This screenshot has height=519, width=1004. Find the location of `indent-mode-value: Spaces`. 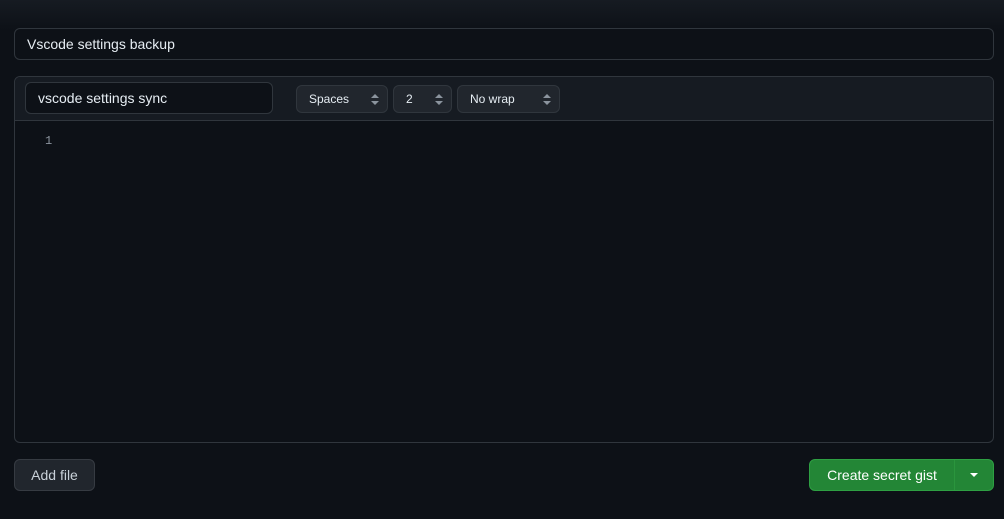

indent-mode-value: Spaces is located at coordinates (329, 99).